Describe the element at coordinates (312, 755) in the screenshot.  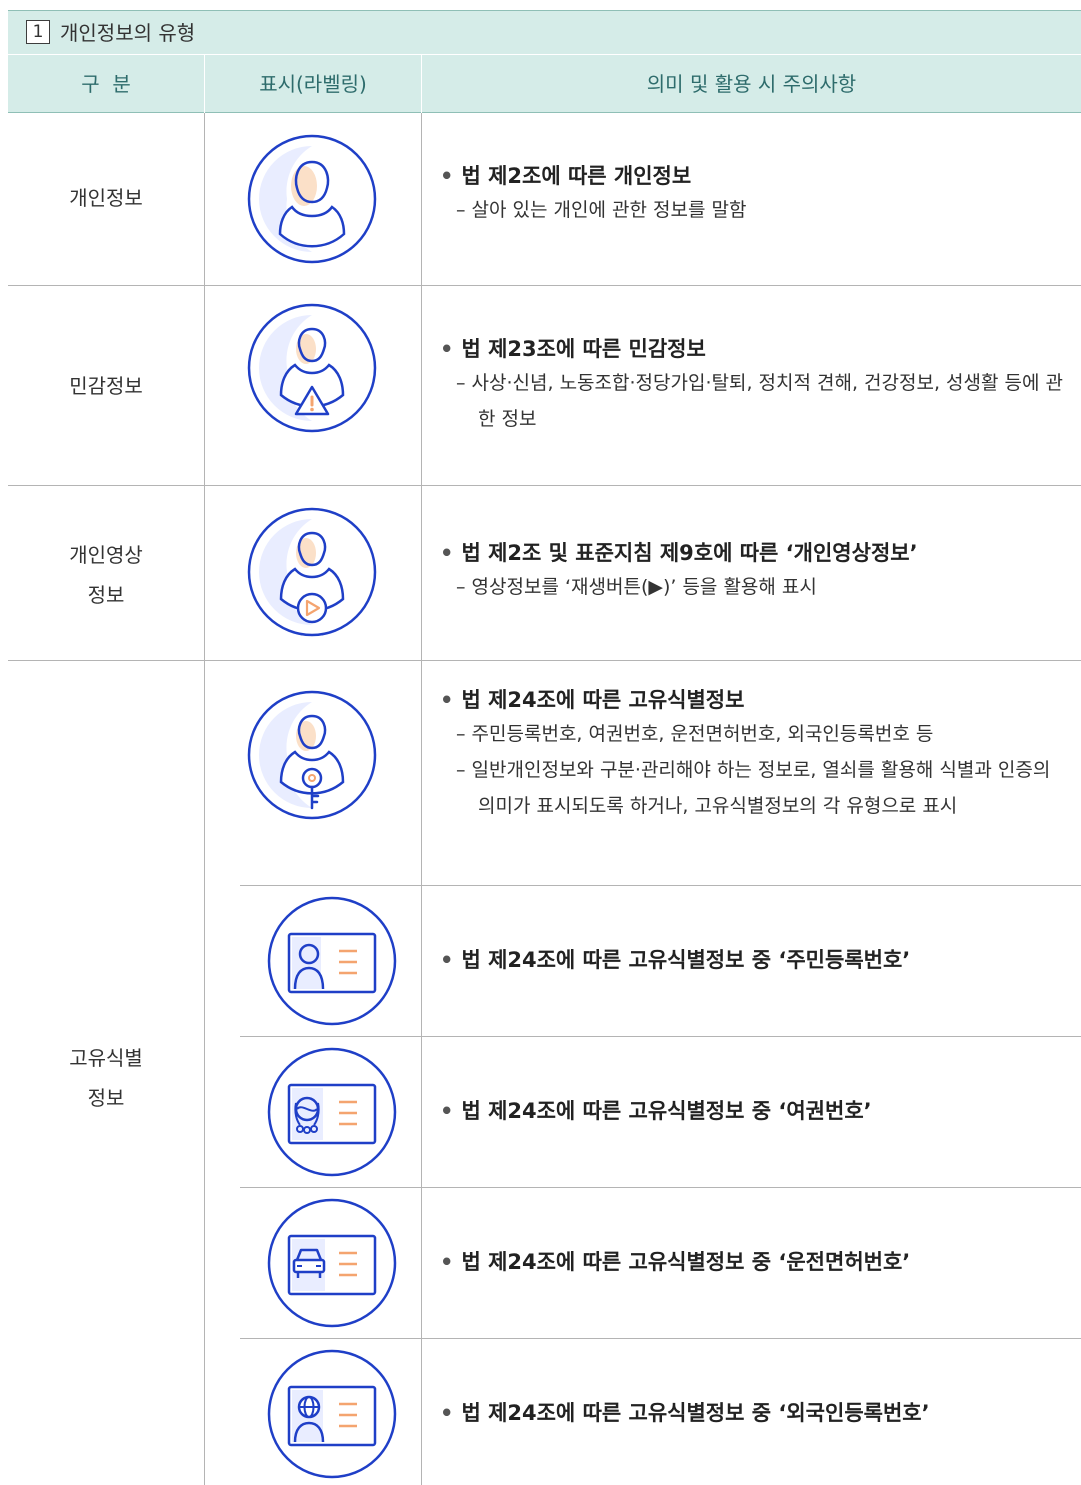
I see `person-key-icon` at that location.